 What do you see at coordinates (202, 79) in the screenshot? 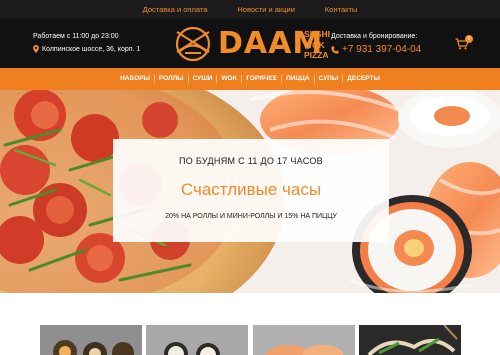
I see `nav-item-sushi: СУШИ` at bounding box center [202, 79].